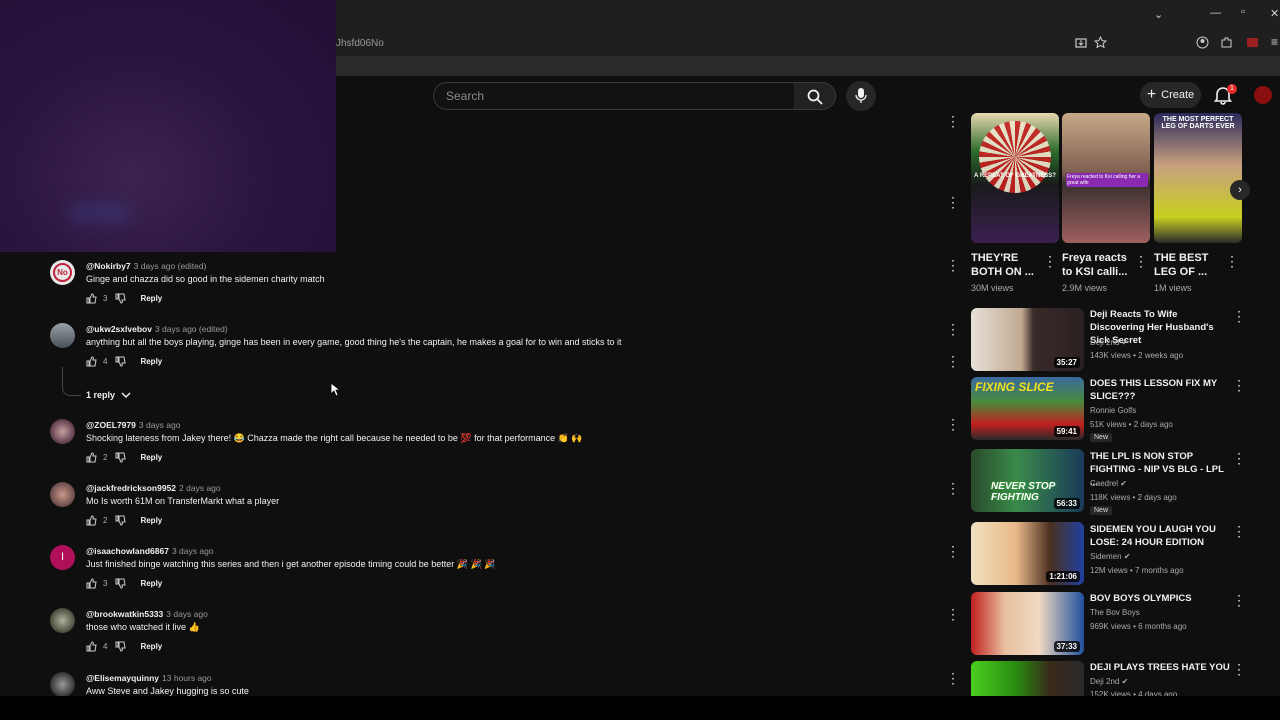 The image size is (1280, 720). What do you see at coordinates (1253, 42) in the screenshot?
I see `extension-badge-icon` at bounding box center [1253, 42].